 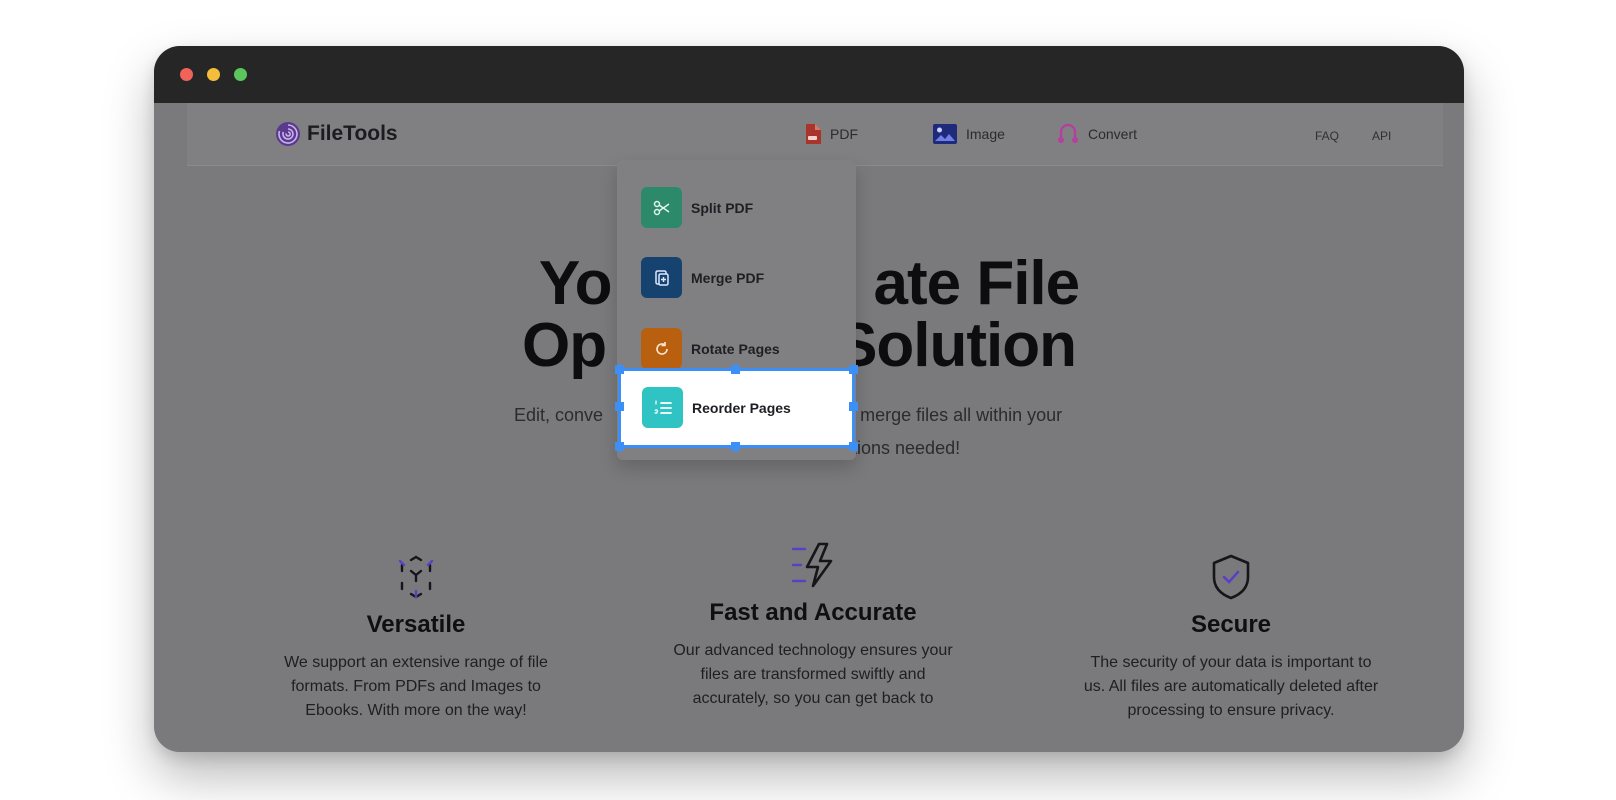 What do you see at coordinates (661, 207) in the screenshot?
I see `scissors-icon` at bounding box center [661, 207].